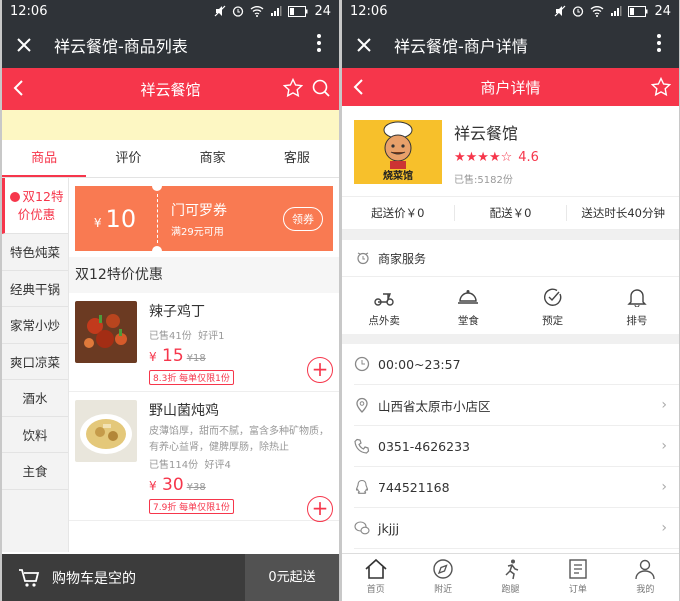 The image size is (680, 601). Describe the element at coordinates (375, 577) in the screenshot. I see `nav-home: 首页` at that location.